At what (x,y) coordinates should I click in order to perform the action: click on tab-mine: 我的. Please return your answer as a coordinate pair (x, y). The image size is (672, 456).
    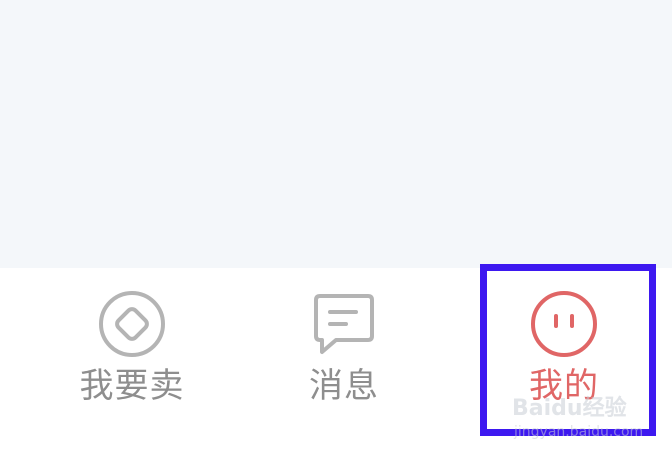
    Looking at the image, I should click on (564, 348).